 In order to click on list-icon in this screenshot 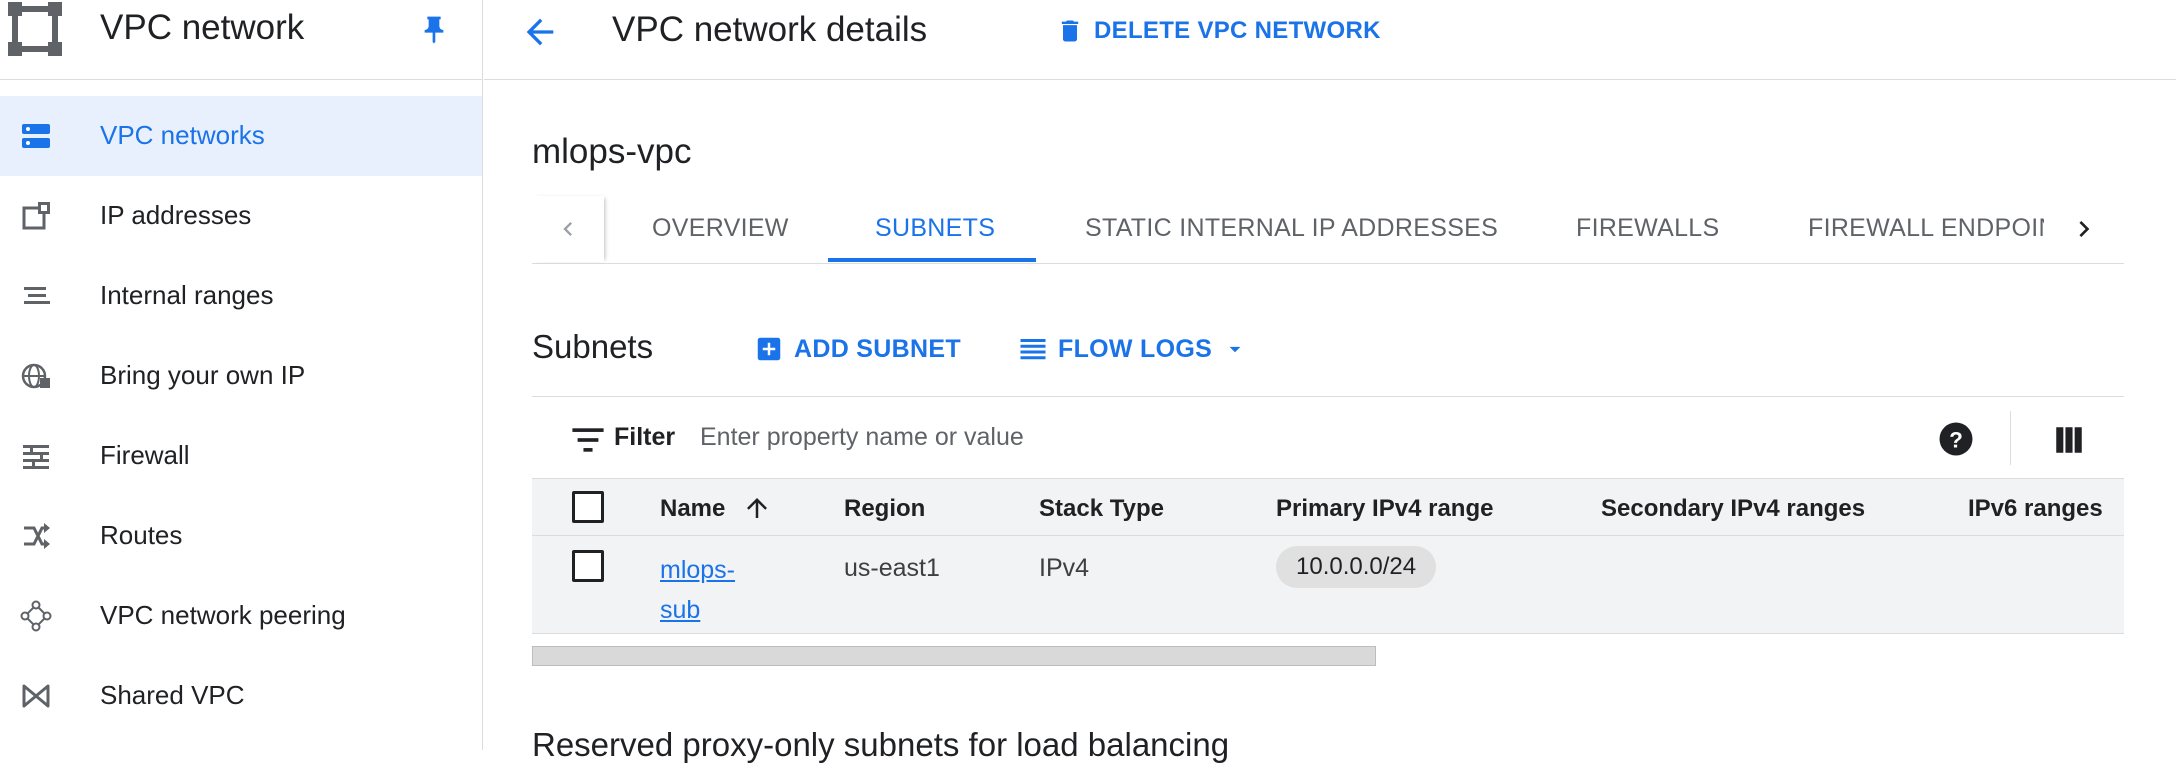, I will do `click(1033, 349)`.